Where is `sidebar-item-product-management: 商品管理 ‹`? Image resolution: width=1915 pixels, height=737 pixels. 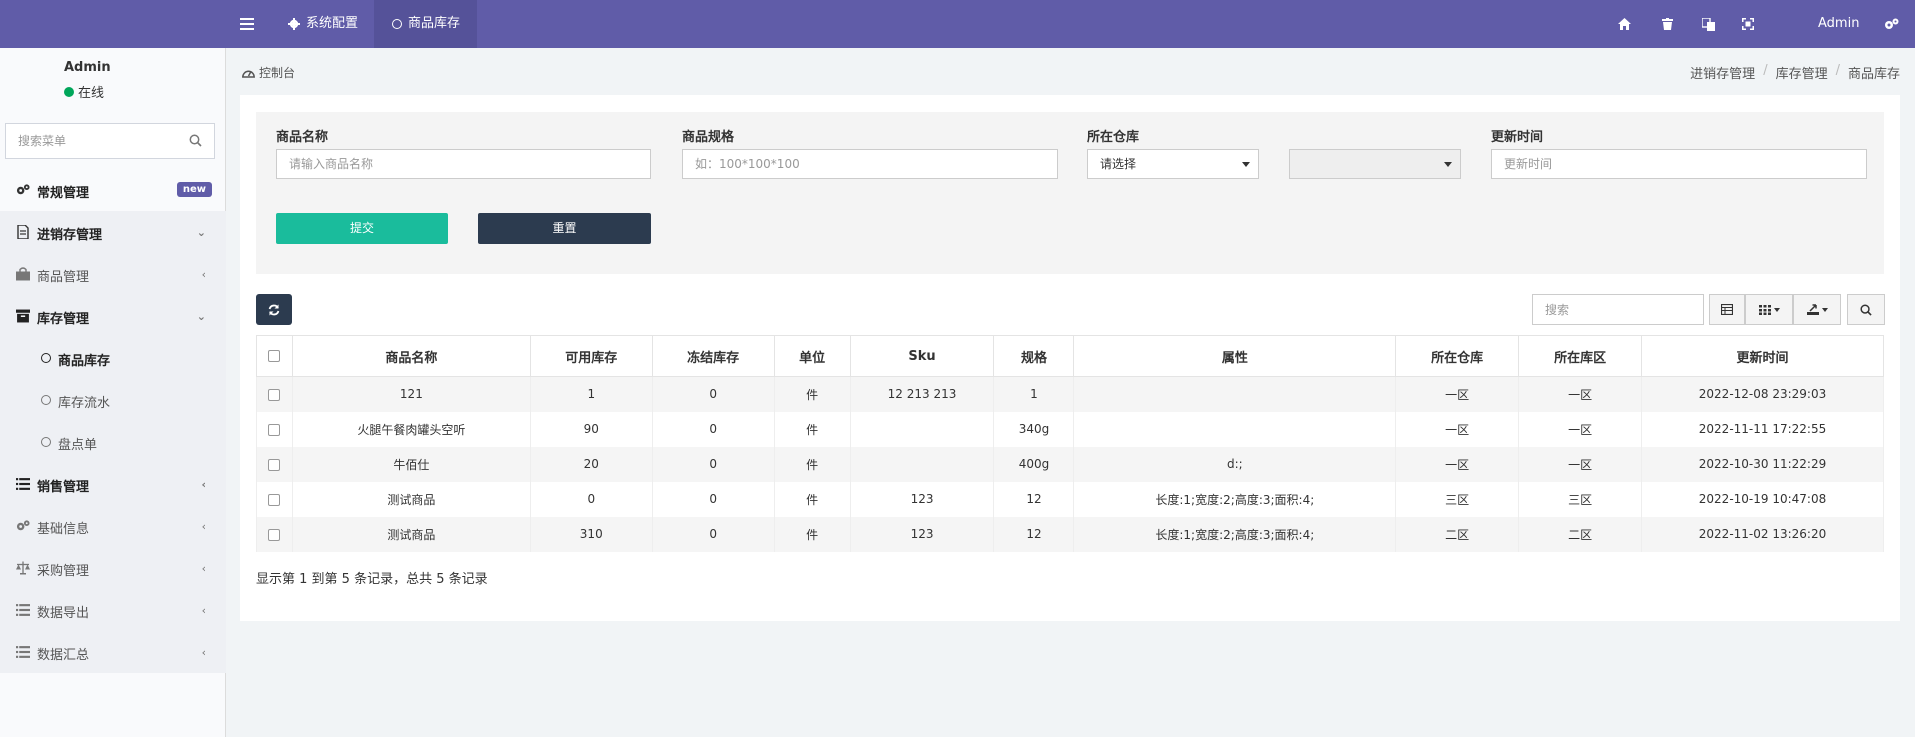
sidebar-item-product-management: 商品管理 ‹ is located at coordinates (113, 274).